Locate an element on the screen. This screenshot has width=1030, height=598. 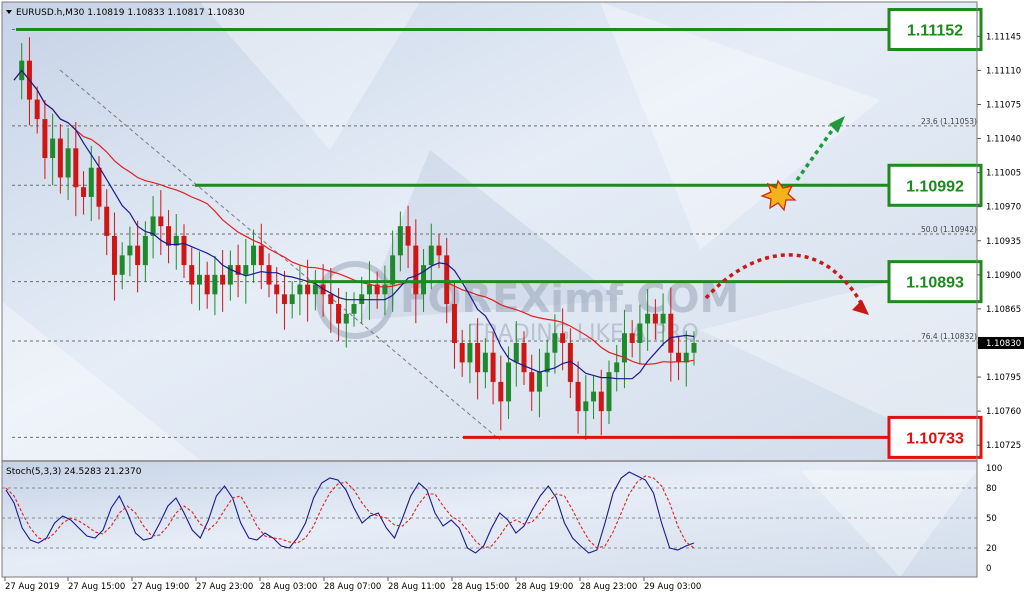
time-tick-label: 27 Aug 23:00 is located at coordinates (224, 587).